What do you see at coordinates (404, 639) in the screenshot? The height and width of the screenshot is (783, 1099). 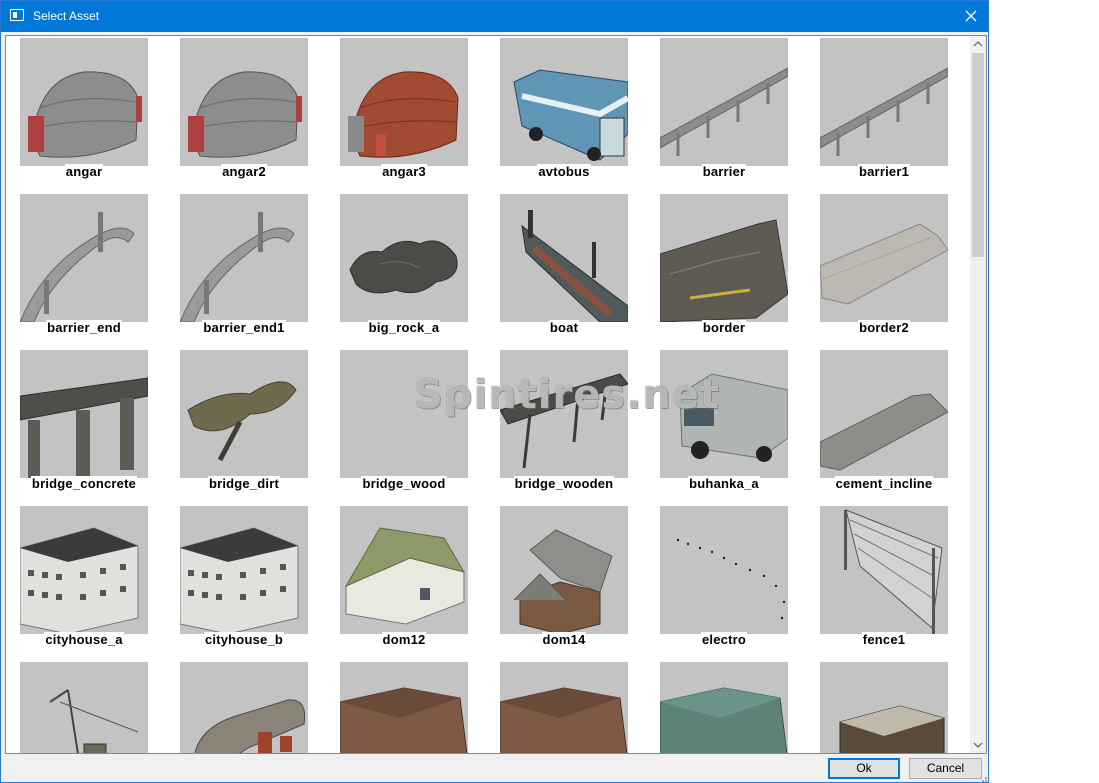 I see `asset-label: dom12` at bounding box center [404, 639].